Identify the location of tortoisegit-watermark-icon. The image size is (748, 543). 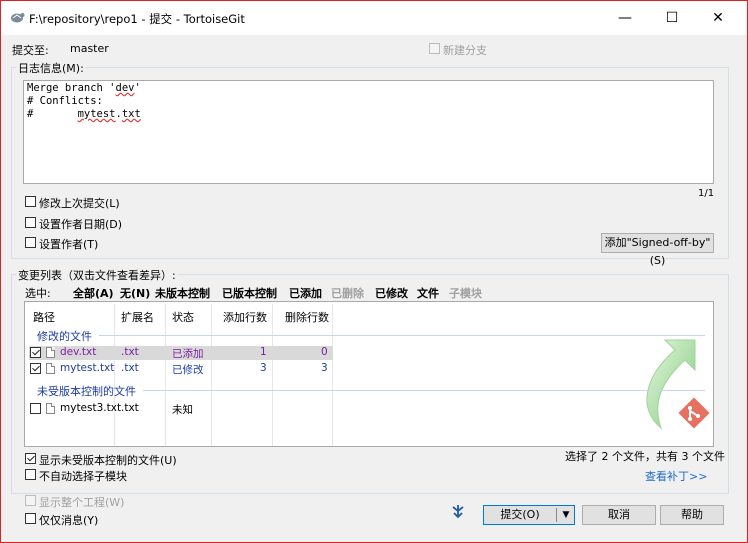
(678, 384).